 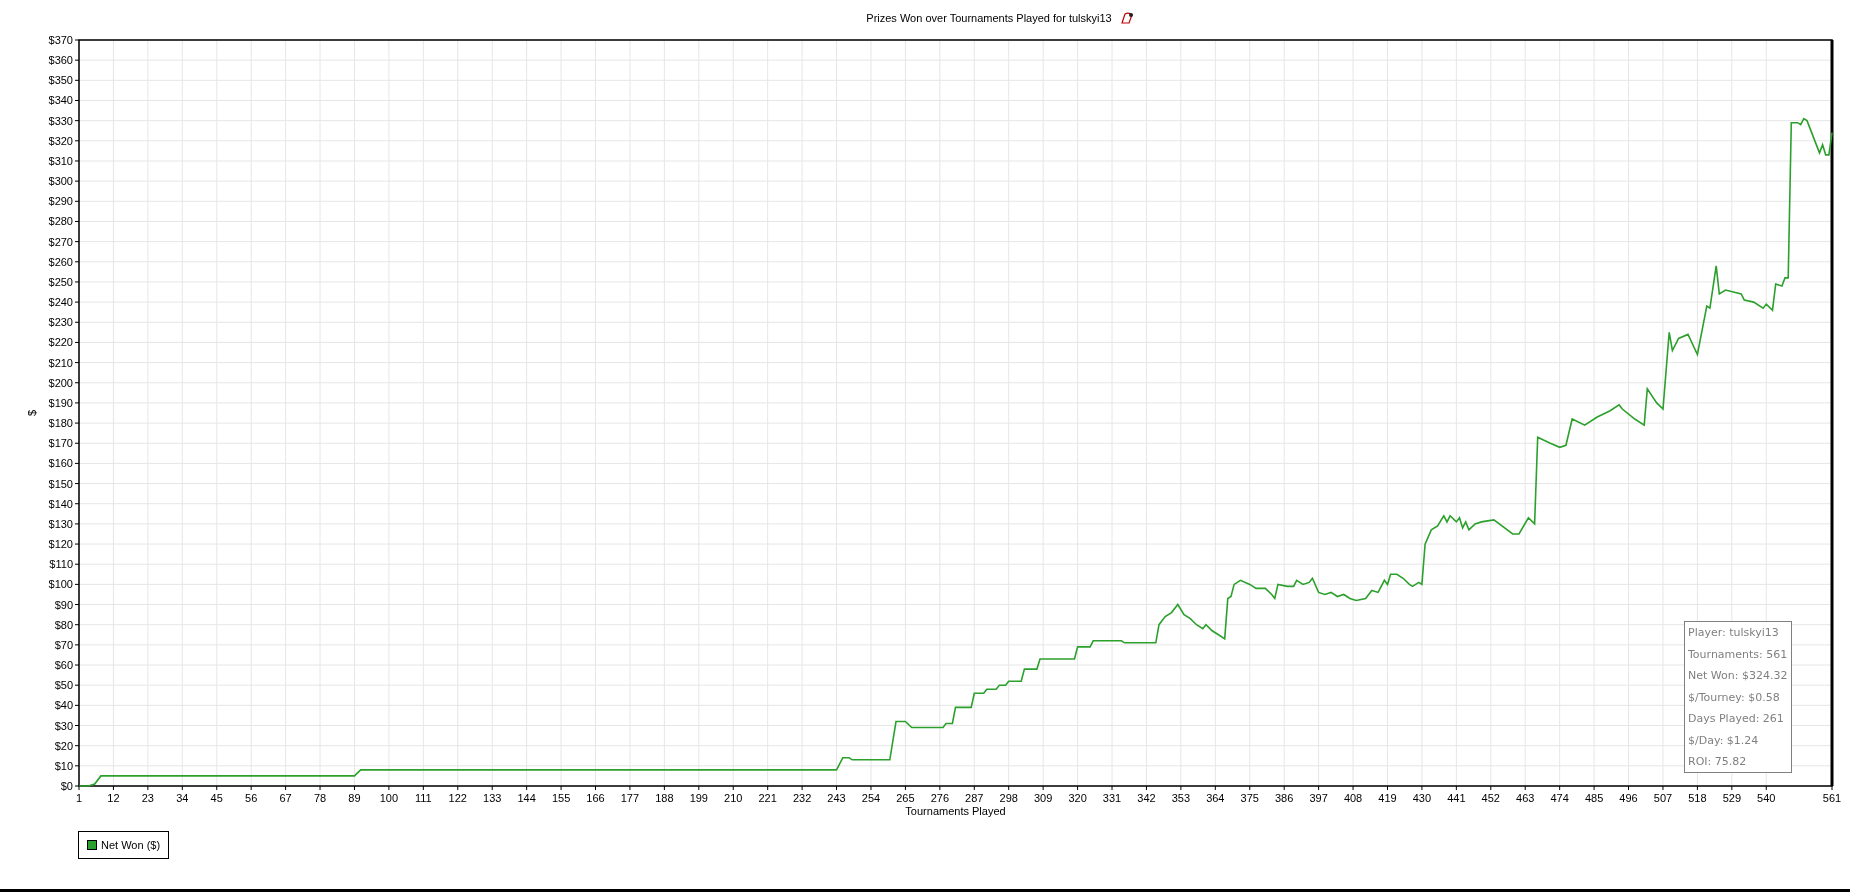 What do you see at coordinates (63, 705) in the screenshot?
I see `y-tick-label: $40` at bounding box center [63, 705].